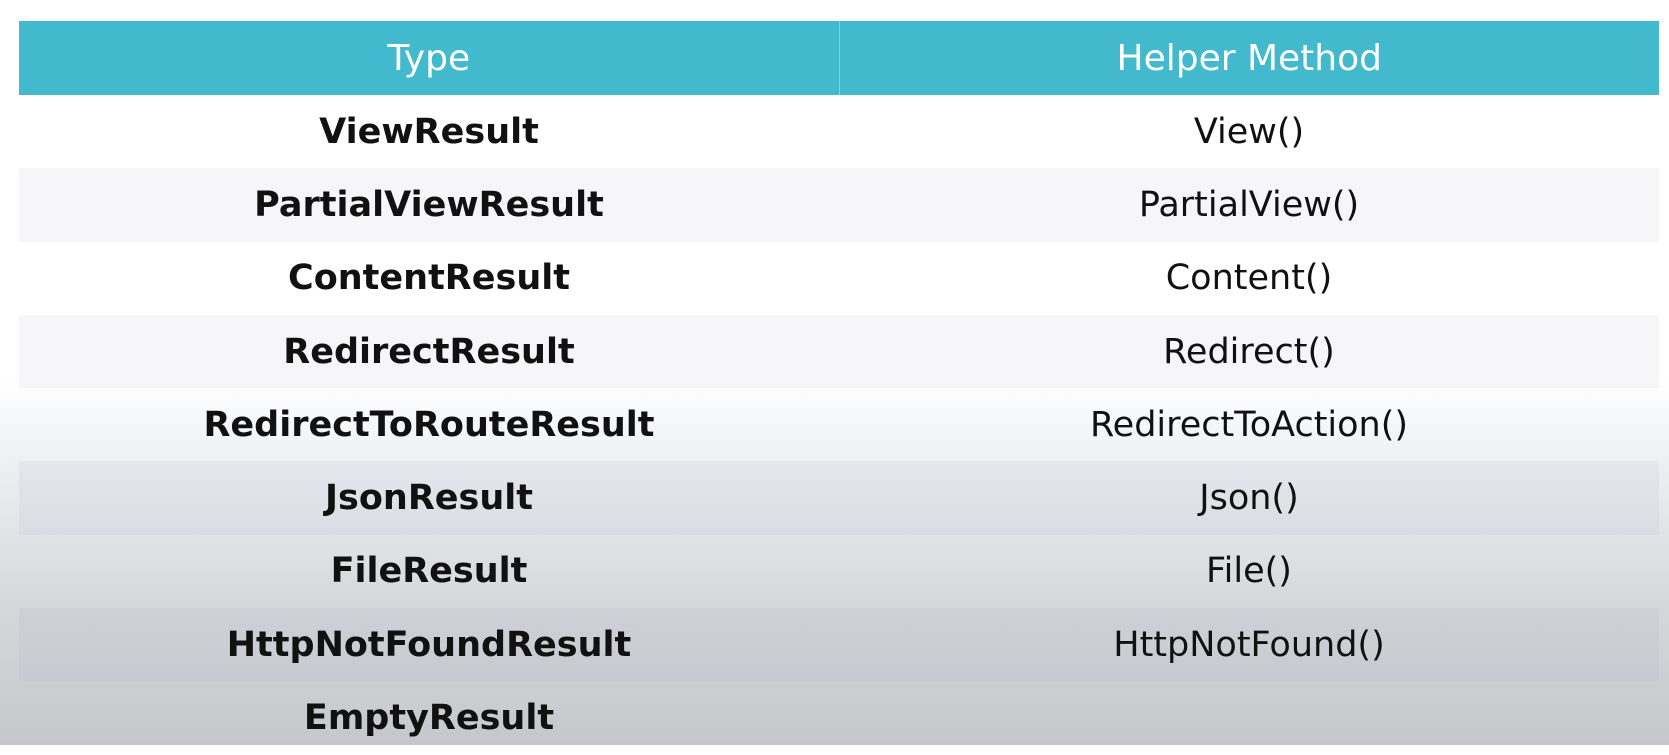 The image size is (1669, 755). What do you see at coordinates (429, 498) in the screenshot?
I see `type-cell: JsonResult` at bounding box center [429, 498].